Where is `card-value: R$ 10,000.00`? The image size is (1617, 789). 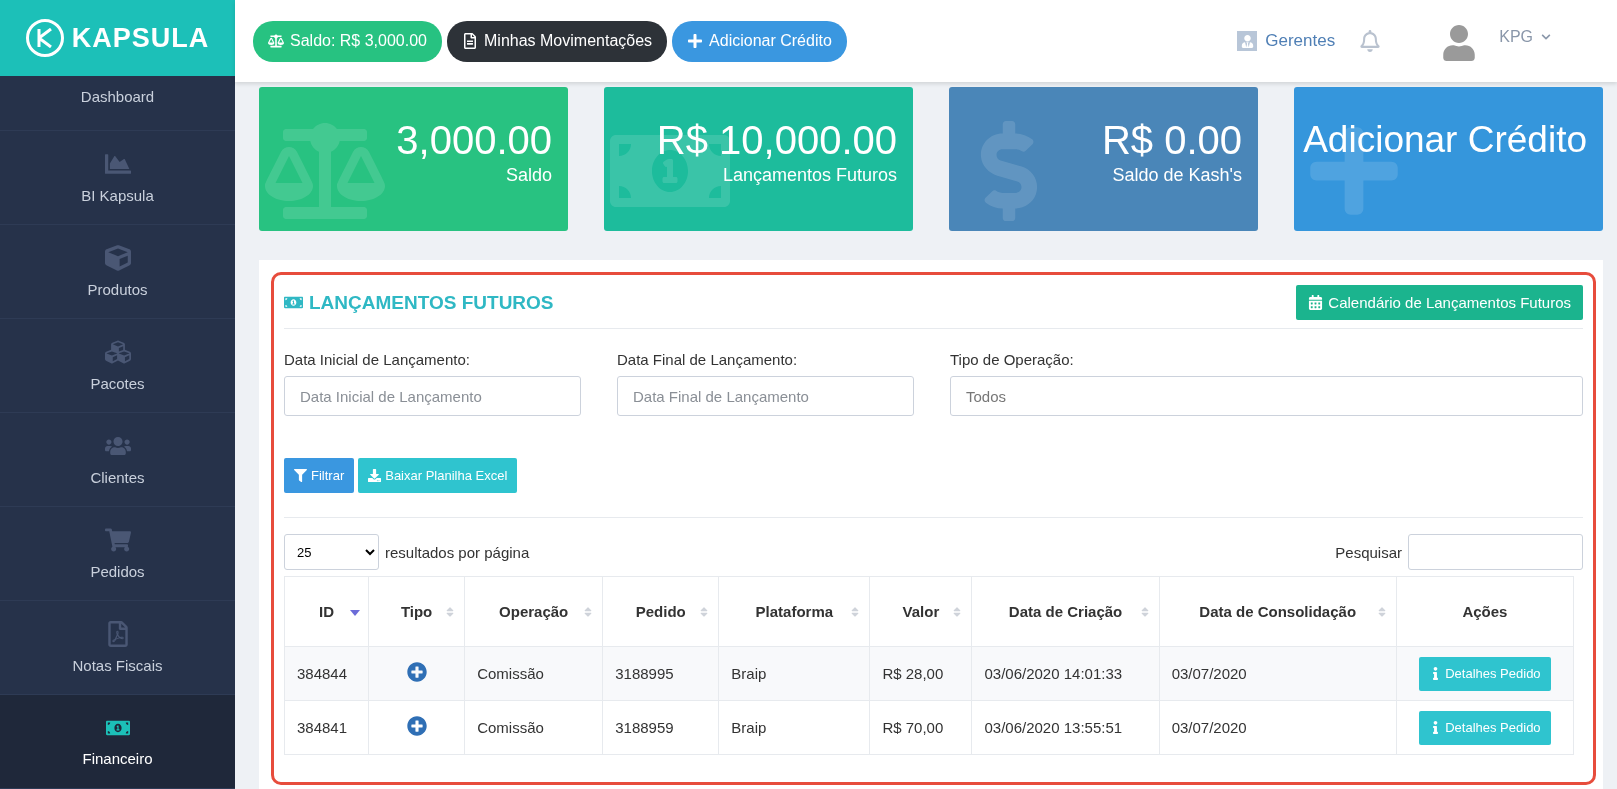 card-value: R$ 10,000.00 is located at coordinates (776, 140).